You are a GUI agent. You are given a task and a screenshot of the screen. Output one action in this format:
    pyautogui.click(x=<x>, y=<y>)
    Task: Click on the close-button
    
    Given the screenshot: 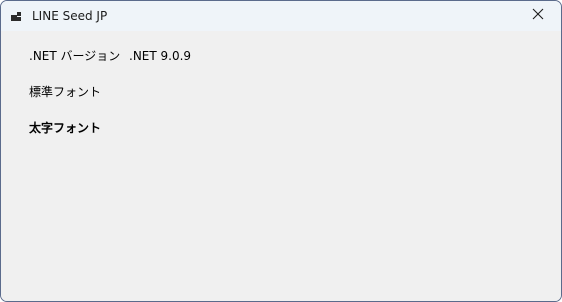 What is the action you would take?
    pyautogui.click(x=538, y=16)
    